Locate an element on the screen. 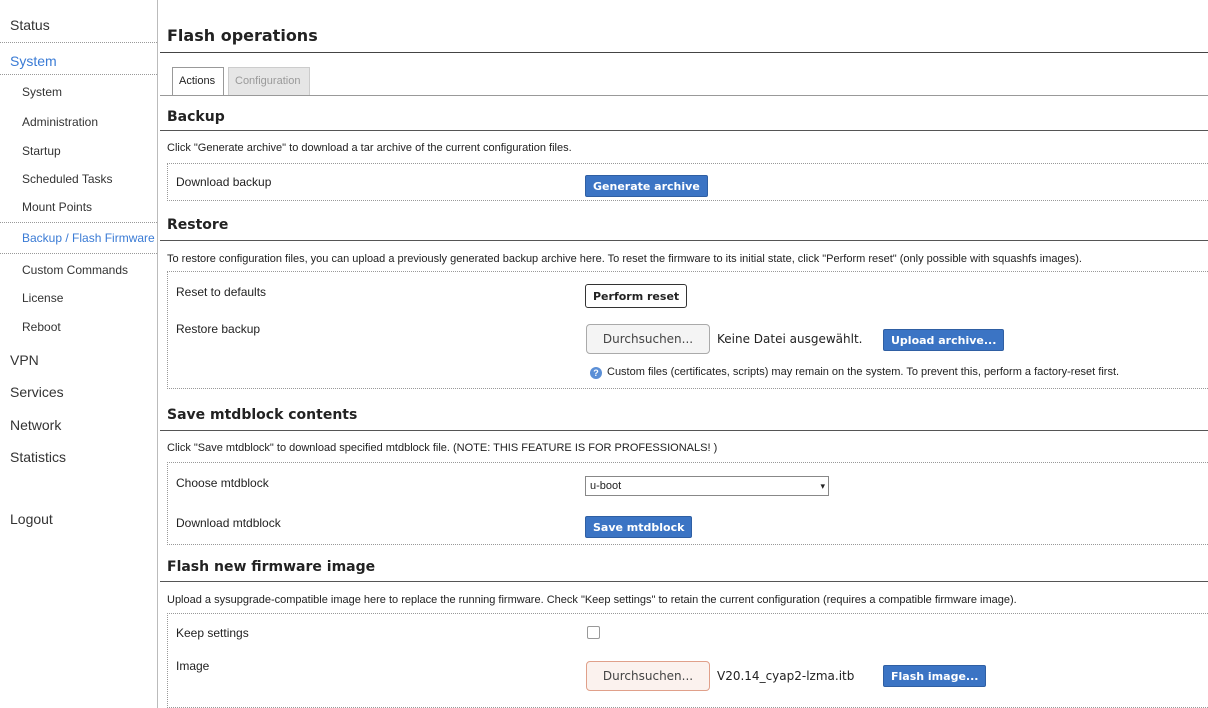 The height and width of the screenshot is (708, 1208). image-label: Image is located at coordinates (193, 666).